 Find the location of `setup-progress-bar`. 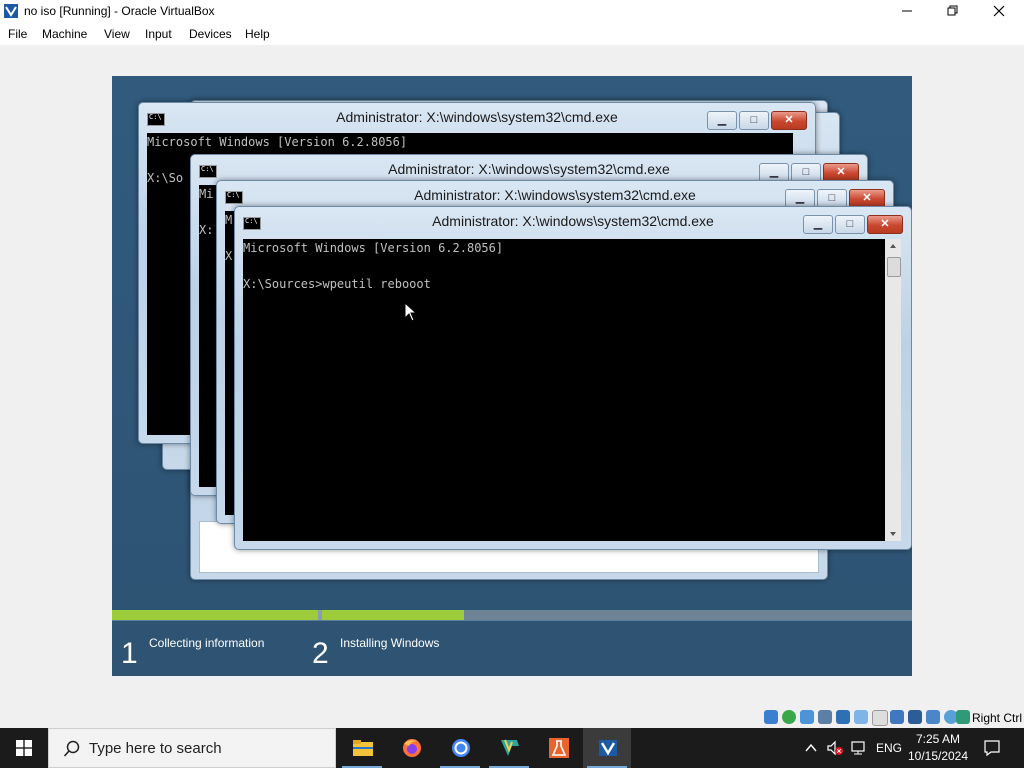

setup-progress-bar is located at coordinates (512, 615).